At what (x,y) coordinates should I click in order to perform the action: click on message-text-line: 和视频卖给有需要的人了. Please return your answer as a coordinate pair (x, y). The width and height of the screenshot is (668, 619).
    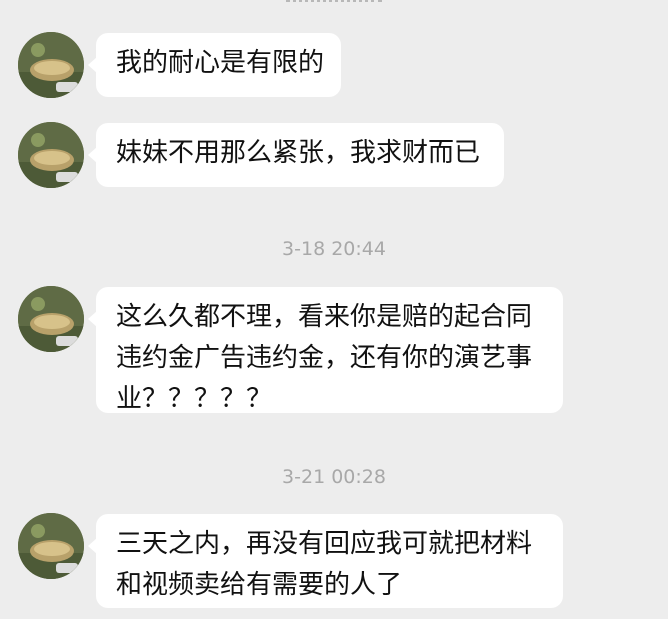
    Looking at the image, I should click on (259, 585).